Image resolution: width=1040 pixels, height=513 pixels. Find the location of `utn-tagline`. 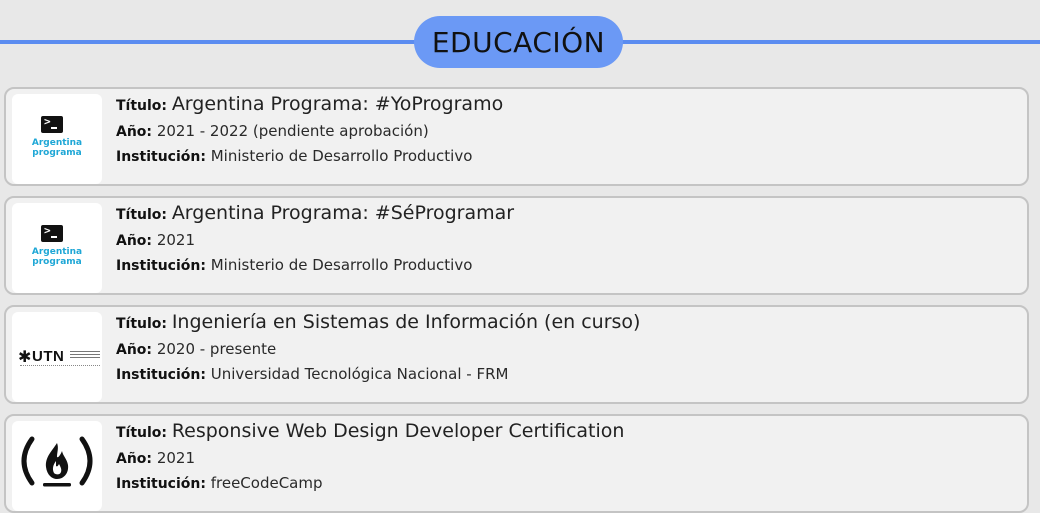

utn-tagline is located at coordinates (60, 366).